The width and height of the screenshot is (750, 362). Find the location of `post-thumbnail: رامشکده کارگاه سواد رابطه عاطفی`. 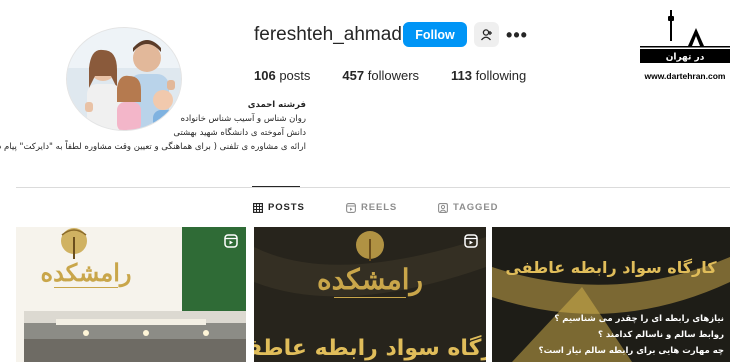

post-thumbnail: رامشکده کارگاه سواد رابطه عاطفی is located at coordinates (370, 294).